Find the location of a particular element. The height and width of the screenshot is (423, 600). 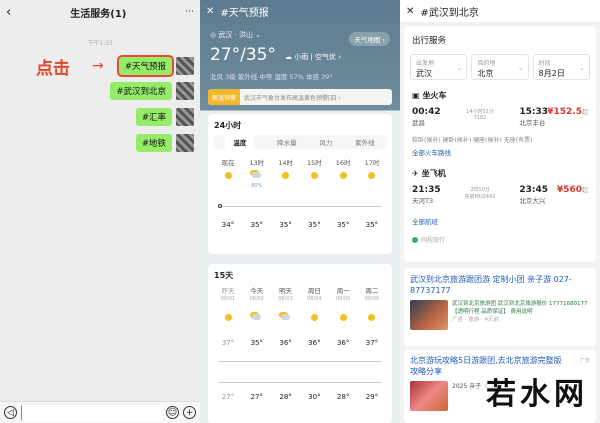

flight-dep-time: 21:35 is located at coordinates (426, 190).